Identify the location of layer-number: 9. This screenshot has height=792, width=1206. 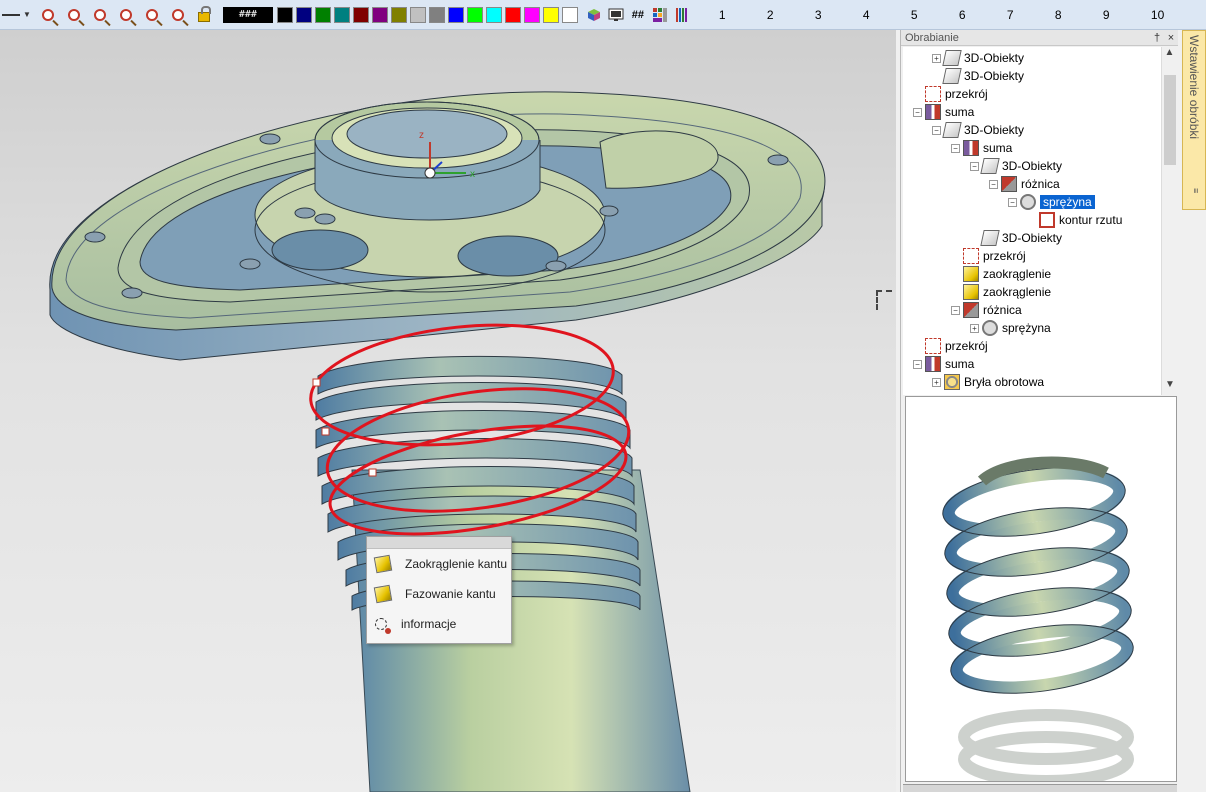
(1127, 15).